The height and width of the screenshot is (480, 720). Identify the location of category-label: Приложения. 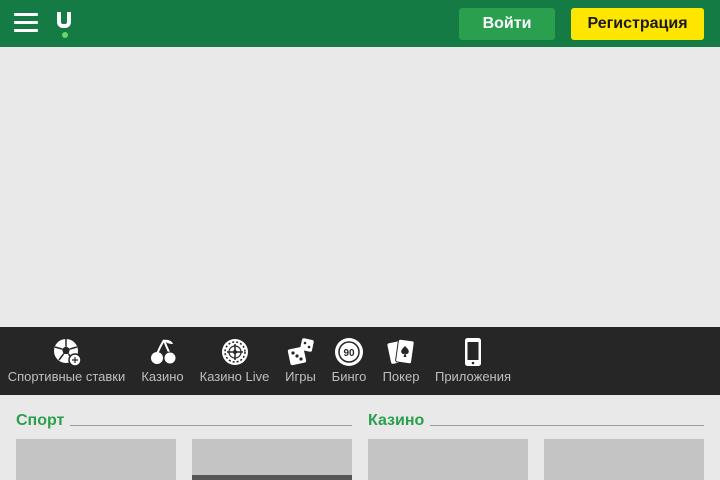
(473, 376).